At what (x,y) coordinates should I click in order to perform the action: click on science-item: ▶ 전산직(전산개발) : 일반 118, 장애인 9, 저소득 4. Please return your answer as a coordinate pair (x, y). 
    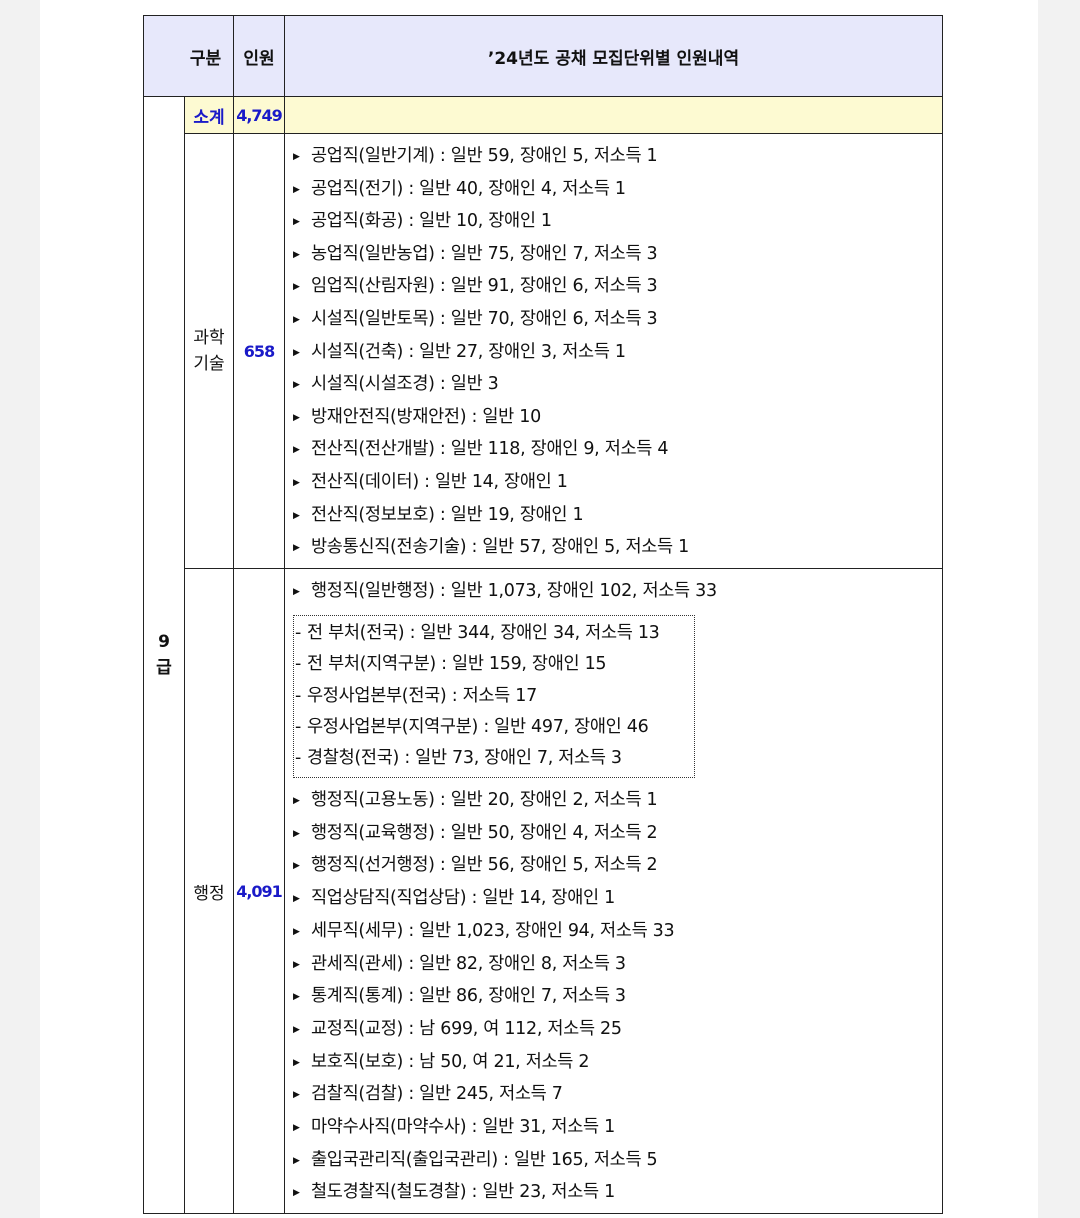
    Looking at the image, I should click on (480, 449).